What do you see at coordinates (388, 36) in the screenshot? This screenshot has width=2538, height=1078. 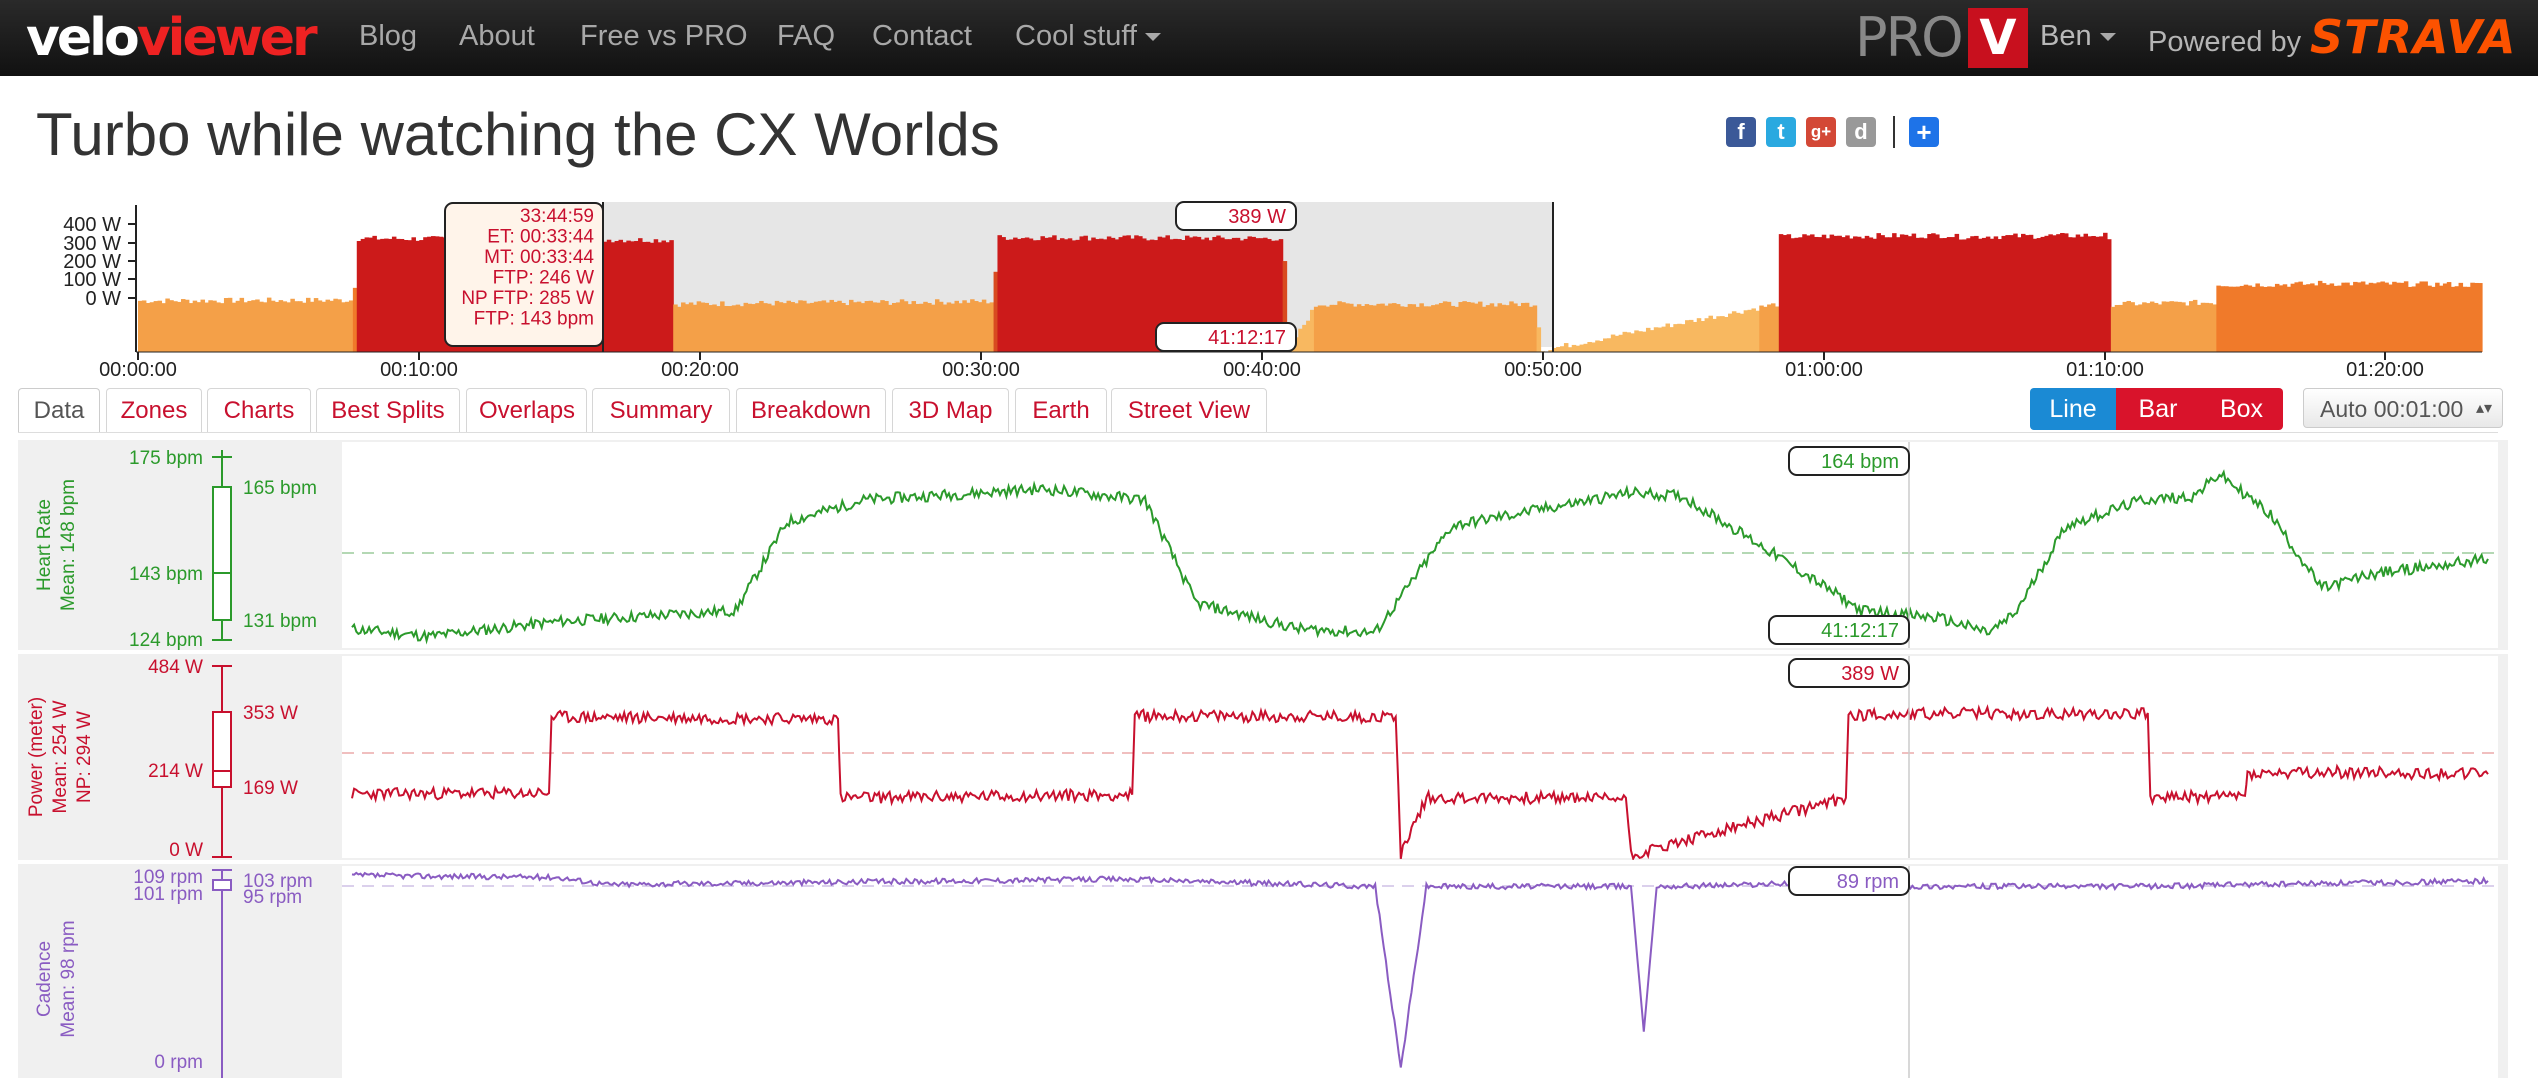 I see `nav-blog: Blog` at bounding box center [388, 36].